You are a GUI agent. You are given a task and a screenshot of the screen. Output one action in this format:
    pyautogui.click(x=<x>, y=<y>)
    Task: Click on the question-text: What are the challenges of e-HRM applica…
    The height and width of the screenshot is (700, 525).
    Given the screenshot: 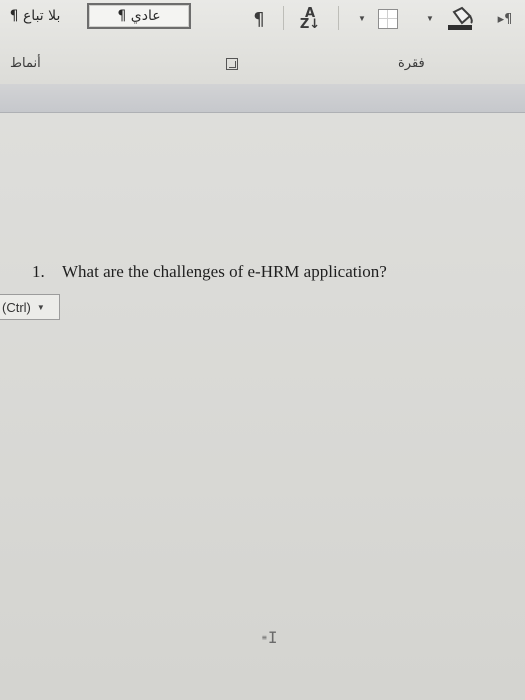 What is the action you would take?
    pyautogui.click(x=224, y=271)
    